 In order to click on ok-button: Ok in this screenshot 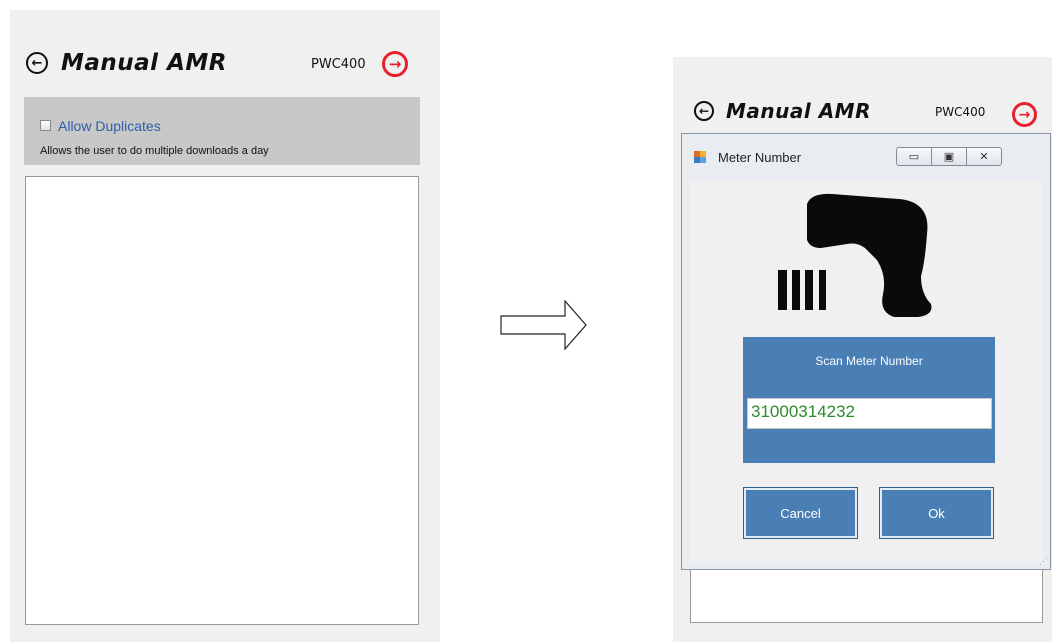, I will do `click(936, 513)`.